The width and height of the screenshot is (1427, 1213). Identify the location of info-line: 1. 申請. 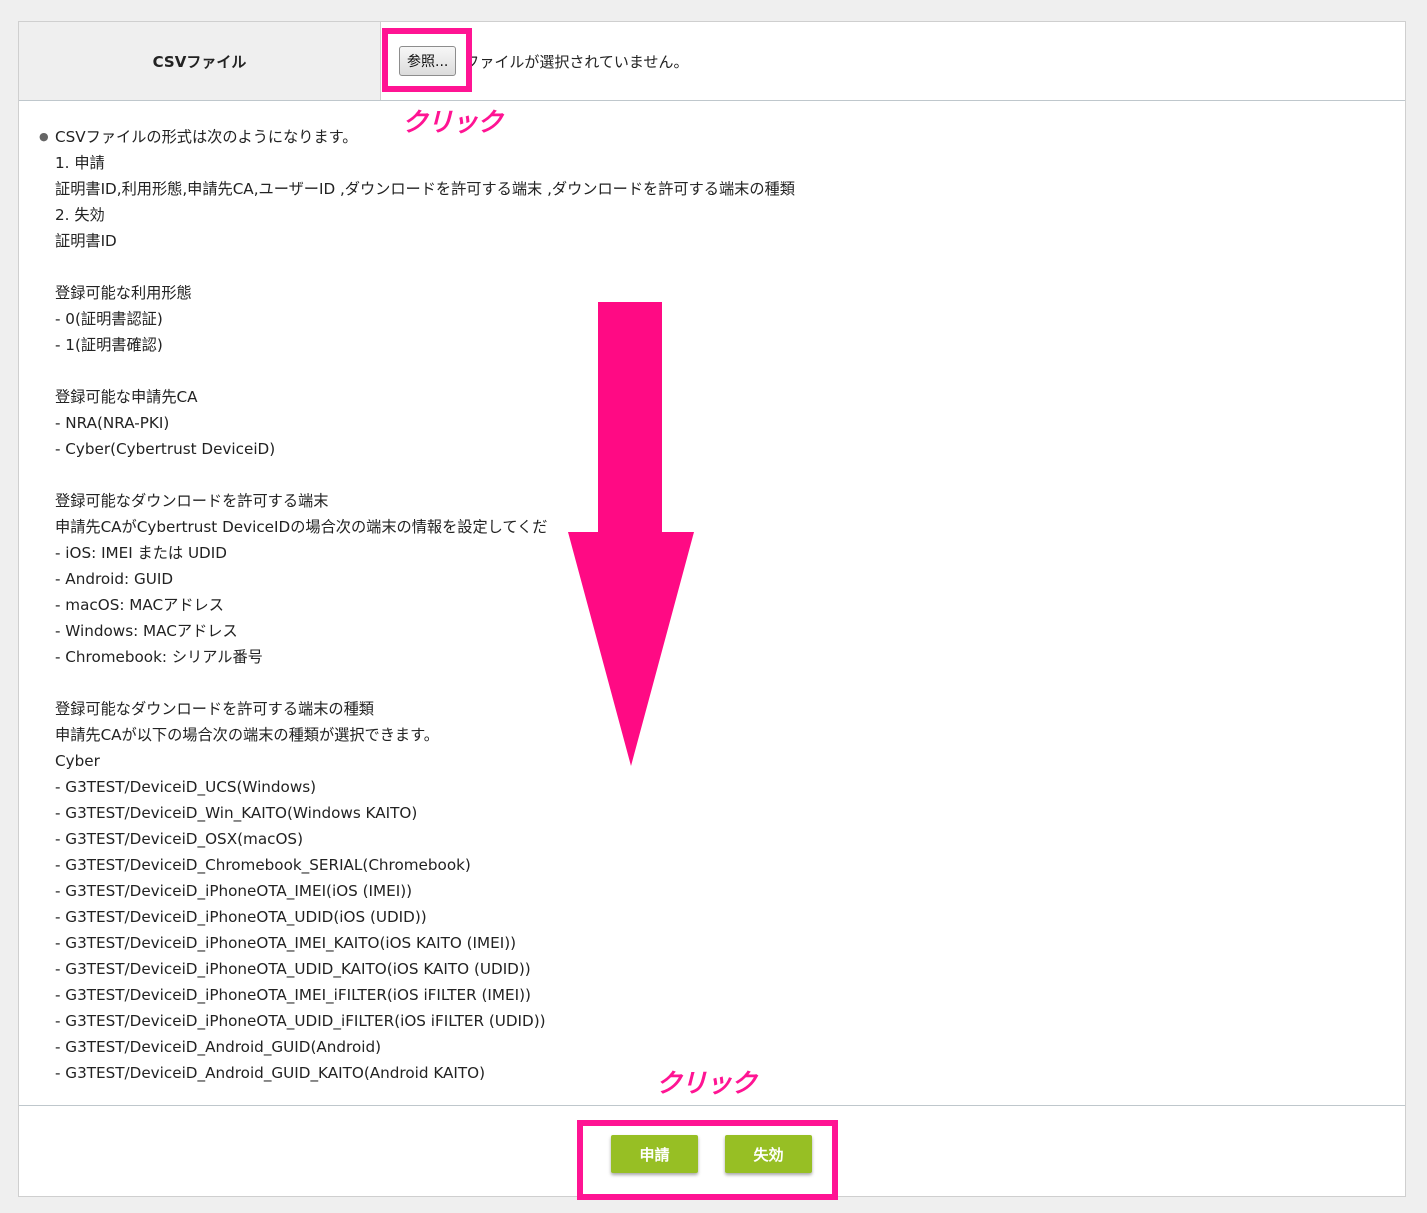
(80, 163).